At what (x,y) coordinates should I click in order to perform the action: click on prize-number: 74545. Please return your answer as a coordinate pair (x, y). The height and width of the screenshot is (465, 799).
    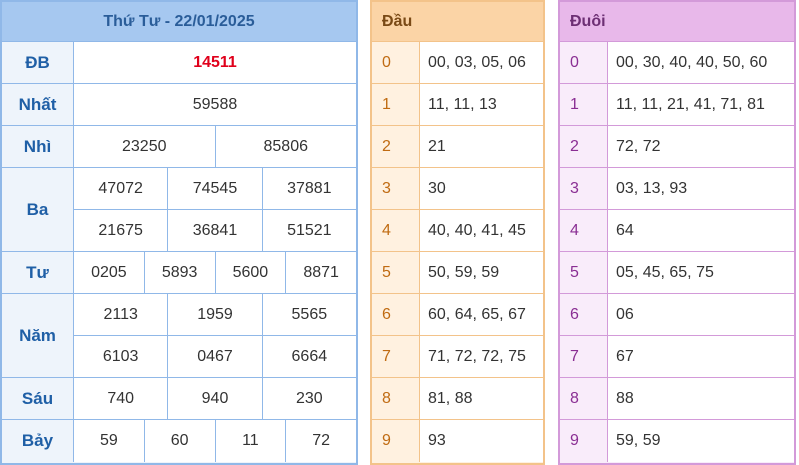
    Looking at the image, I should click on (215, 188).